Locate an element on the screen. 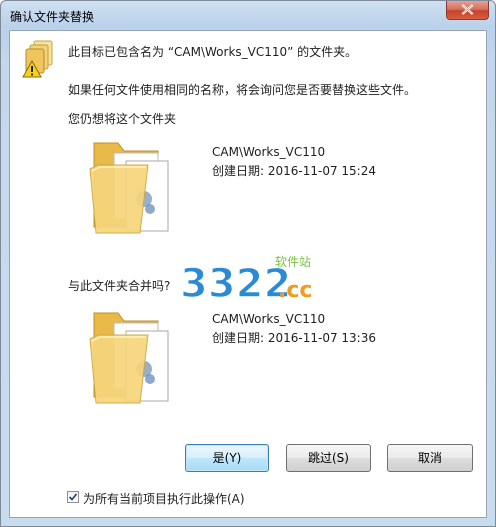 Image resolution: width=496 pixels, height=527 pixels. close-button is located at coordinates (467, 10).